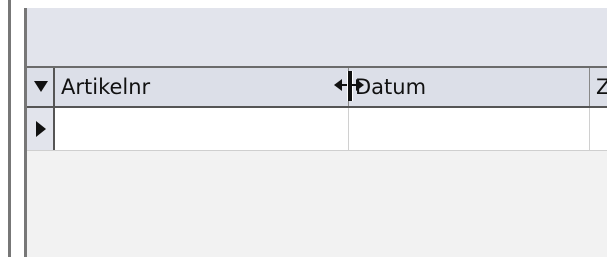 This screenshot has width=607, height=257. I want to click on cursor-right-arrow, so click(360, 85).